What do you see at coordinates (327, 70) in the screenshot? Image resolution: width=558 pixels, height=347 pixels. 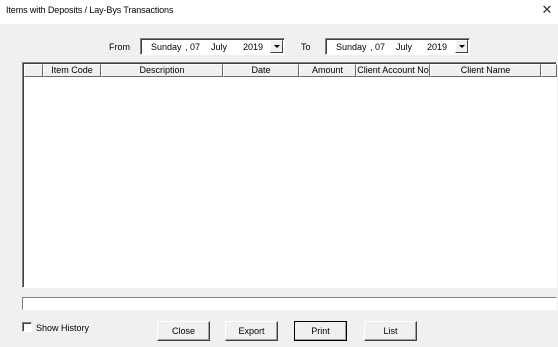 I see `column-header-amount: Amount` at bounding box center [327, 70].